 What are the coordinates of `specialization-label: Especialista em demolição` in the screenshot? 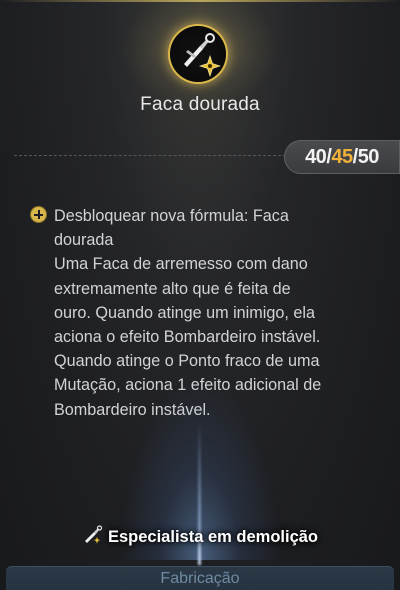 It's located at (212, 536).